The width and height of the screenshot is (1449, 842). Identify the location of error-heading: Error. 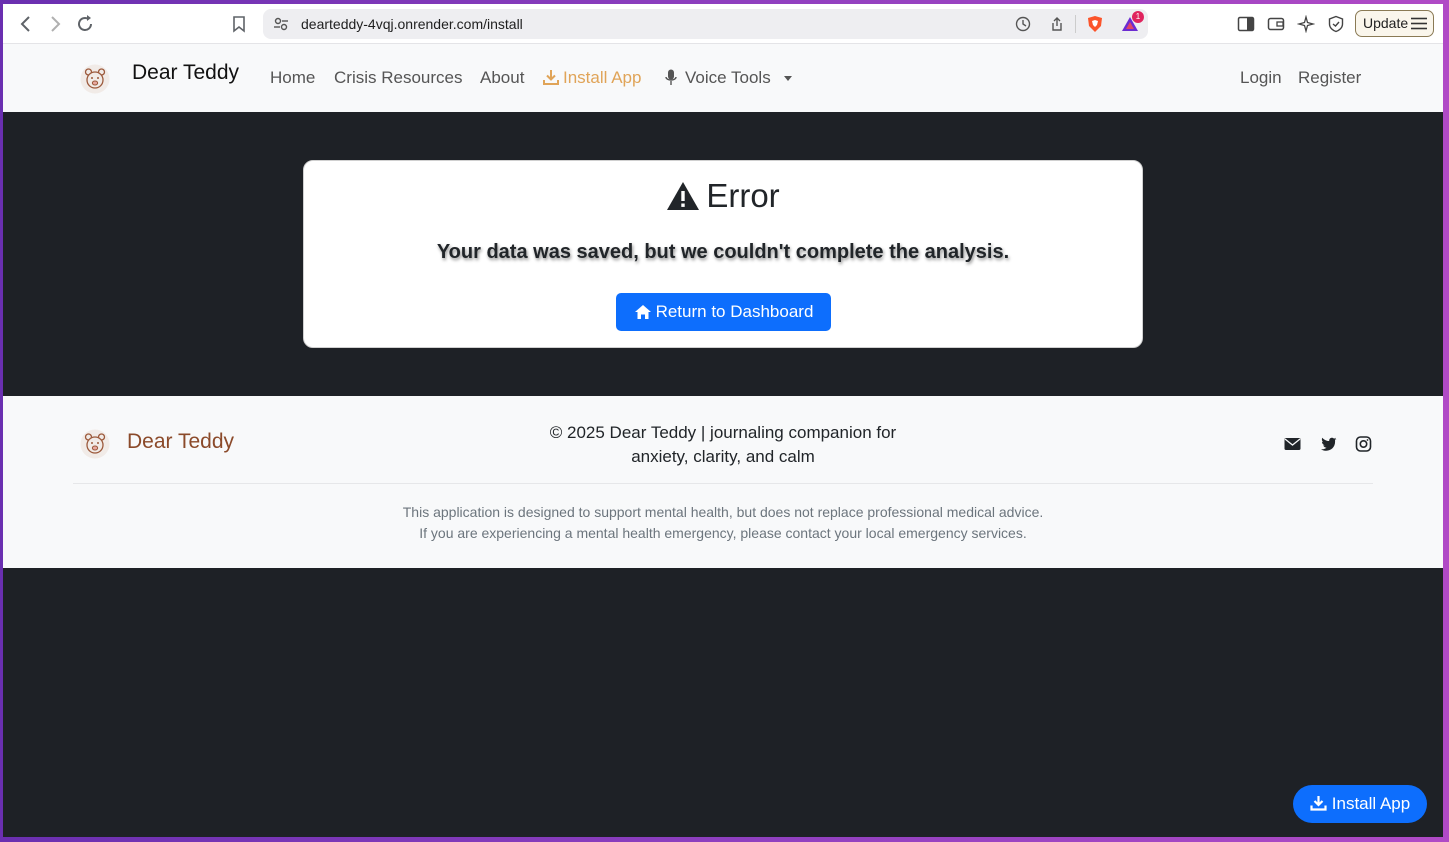
(723, 196).